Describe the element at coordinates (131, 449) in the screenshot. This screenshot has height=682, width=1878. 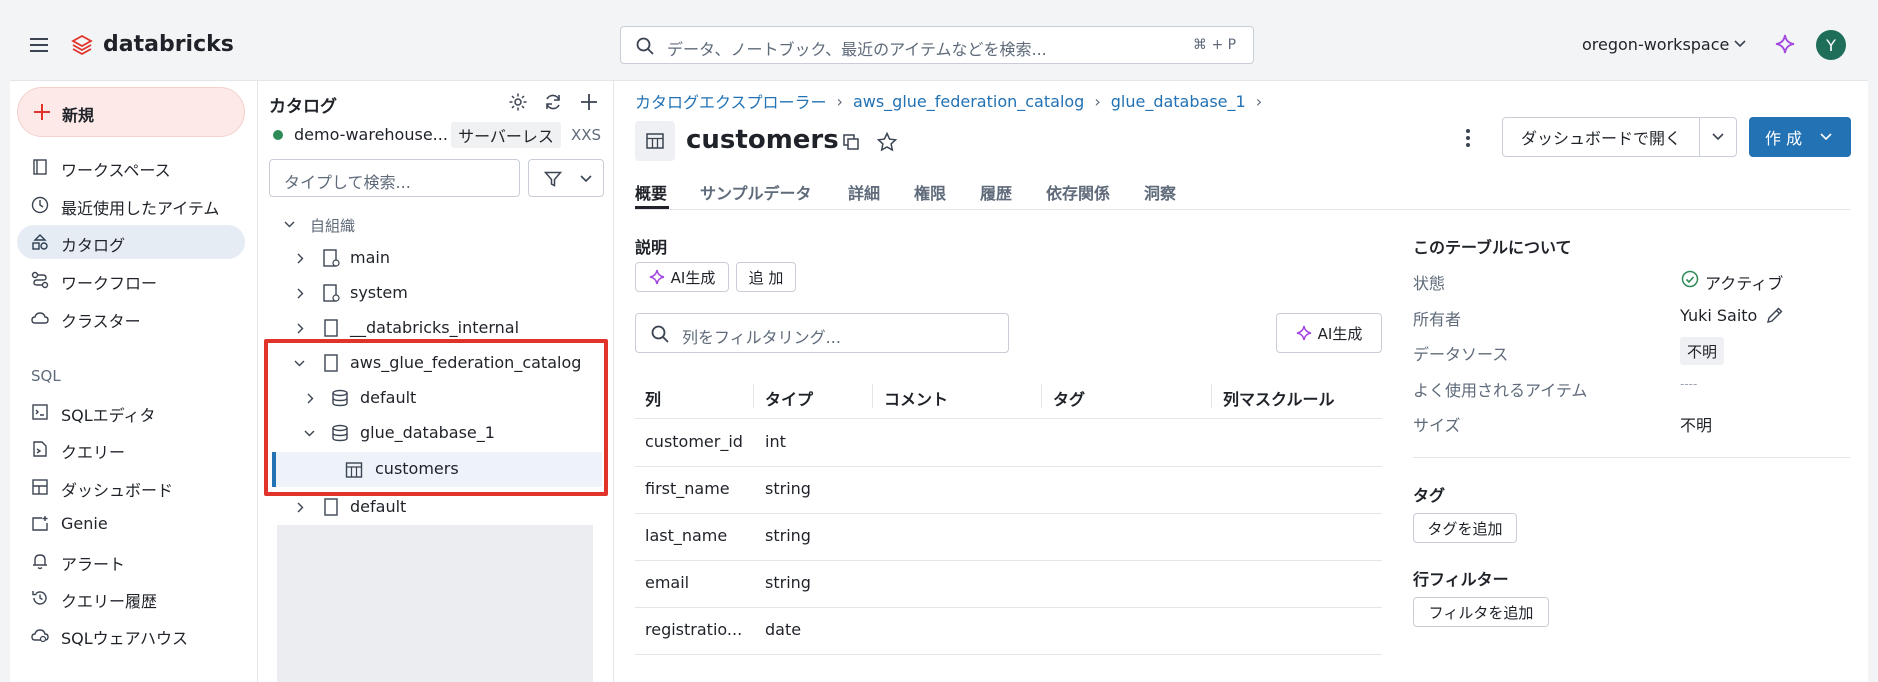
I see `sidebar-item-queries: クエリー` at that location.